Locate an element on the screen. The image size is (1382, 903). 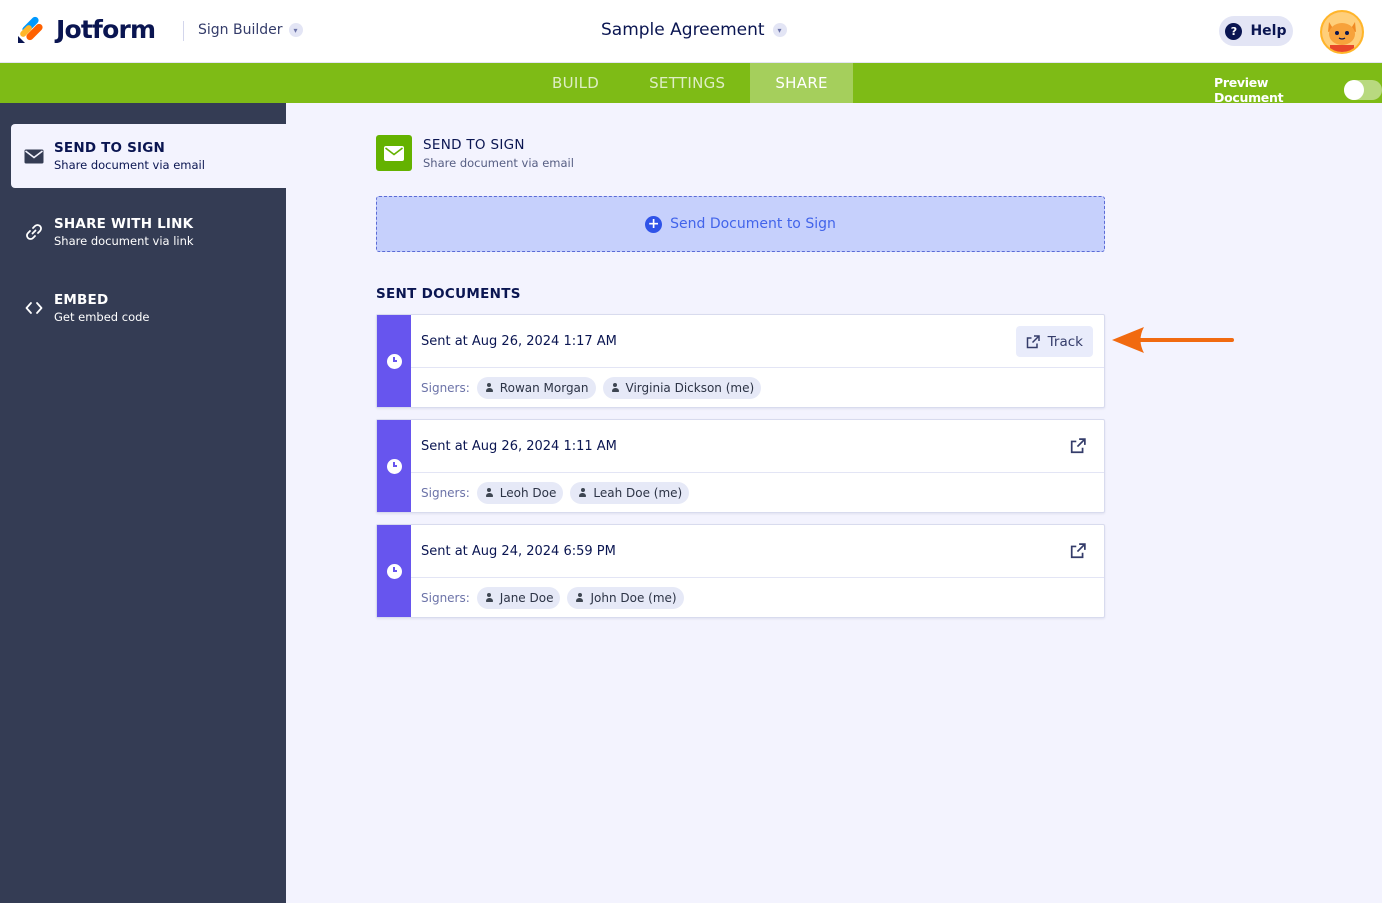
annotation-arrow-icon is located at coordinates (1173, 340).